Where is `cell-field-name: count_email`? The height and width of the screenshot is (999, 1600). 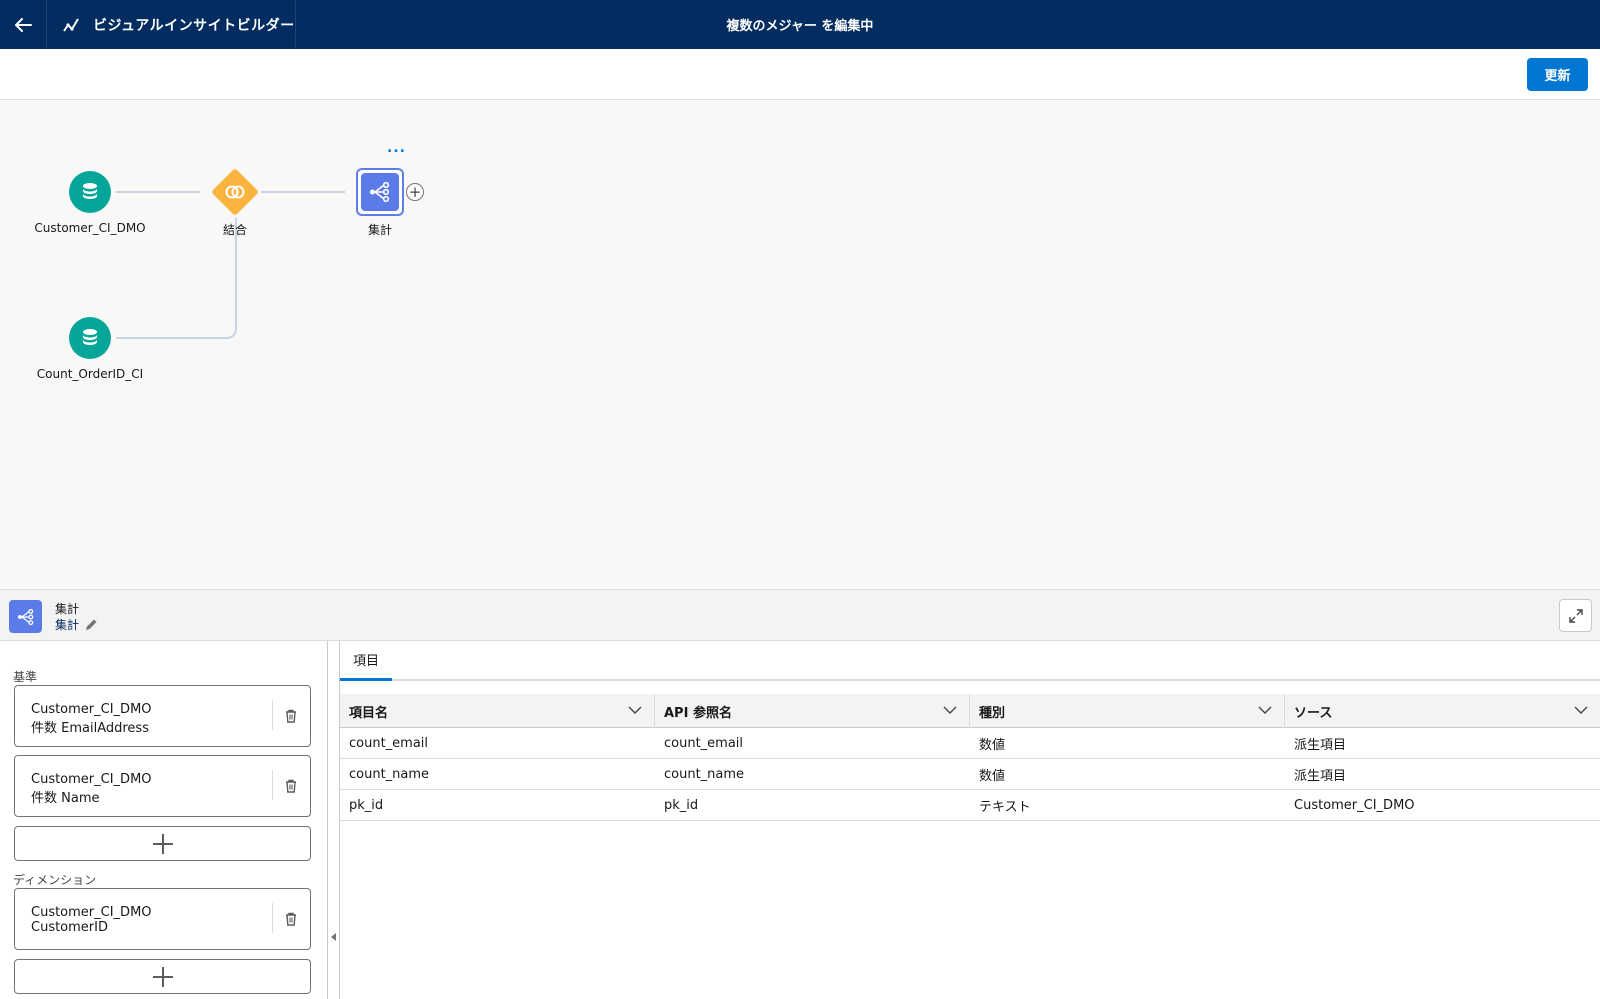
cell-field-name: count_email is located at coordinates (389, 743).